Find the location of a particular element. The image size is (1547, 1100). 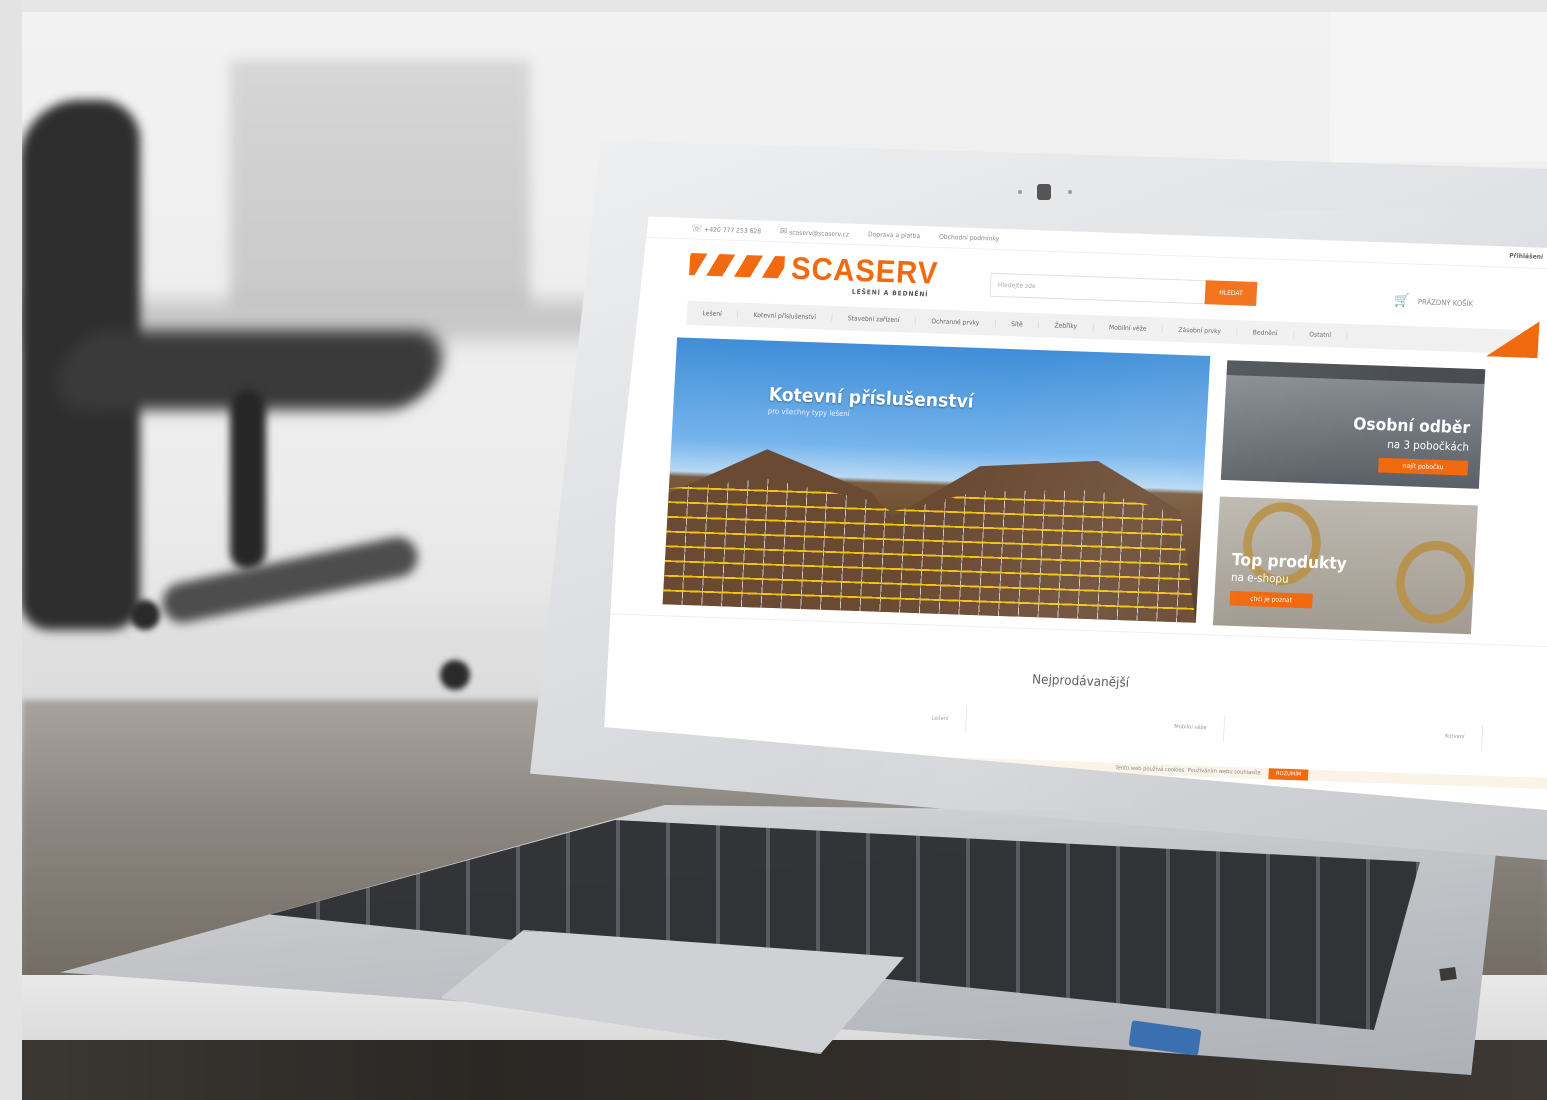

background-cabinet is located at coordinates (380, 185).